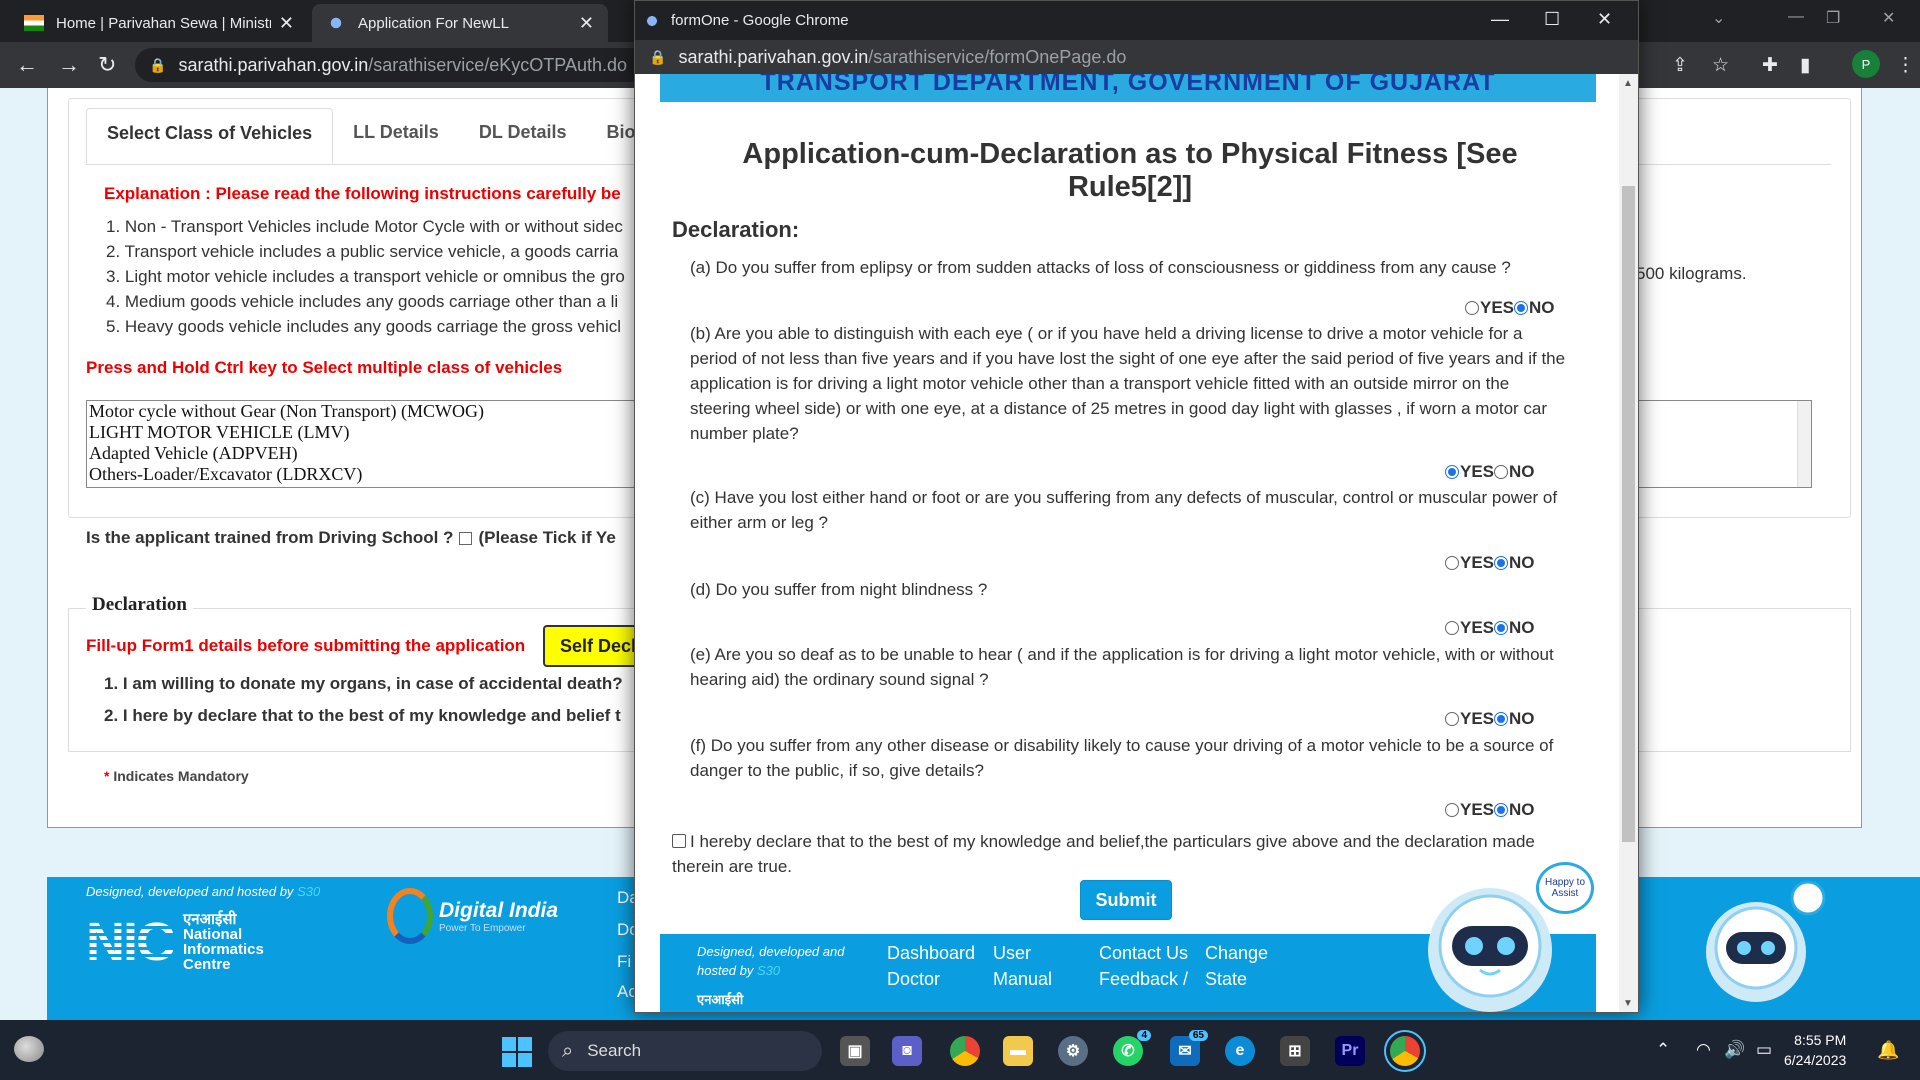 The width and height of the screenshot is (1920, 1080). Describe the element at coordinates (614, 1050) in the screenshot. I see `taskbar-search-label: Search` at that location.